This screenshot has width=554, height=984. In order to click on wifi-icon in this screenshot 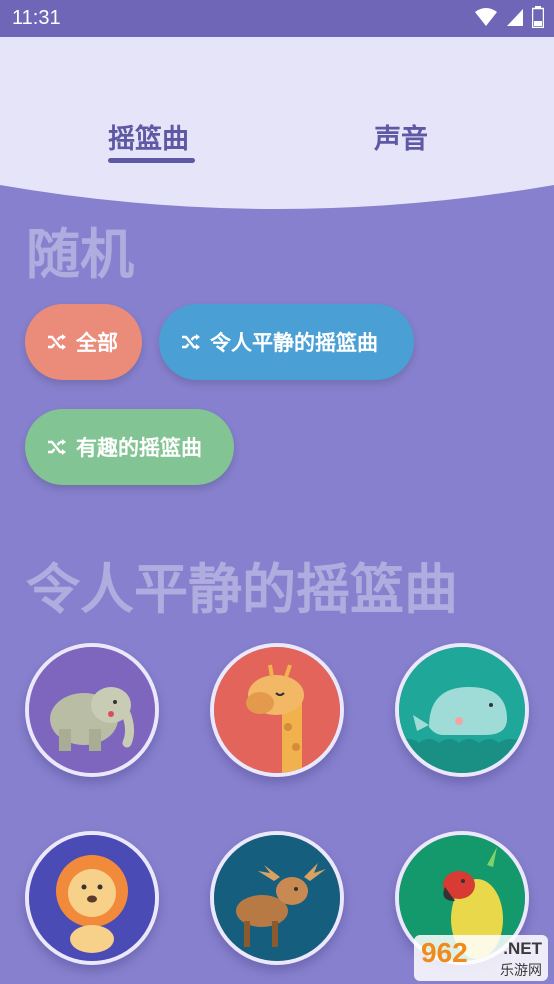, I will do `click(486, 17)`.